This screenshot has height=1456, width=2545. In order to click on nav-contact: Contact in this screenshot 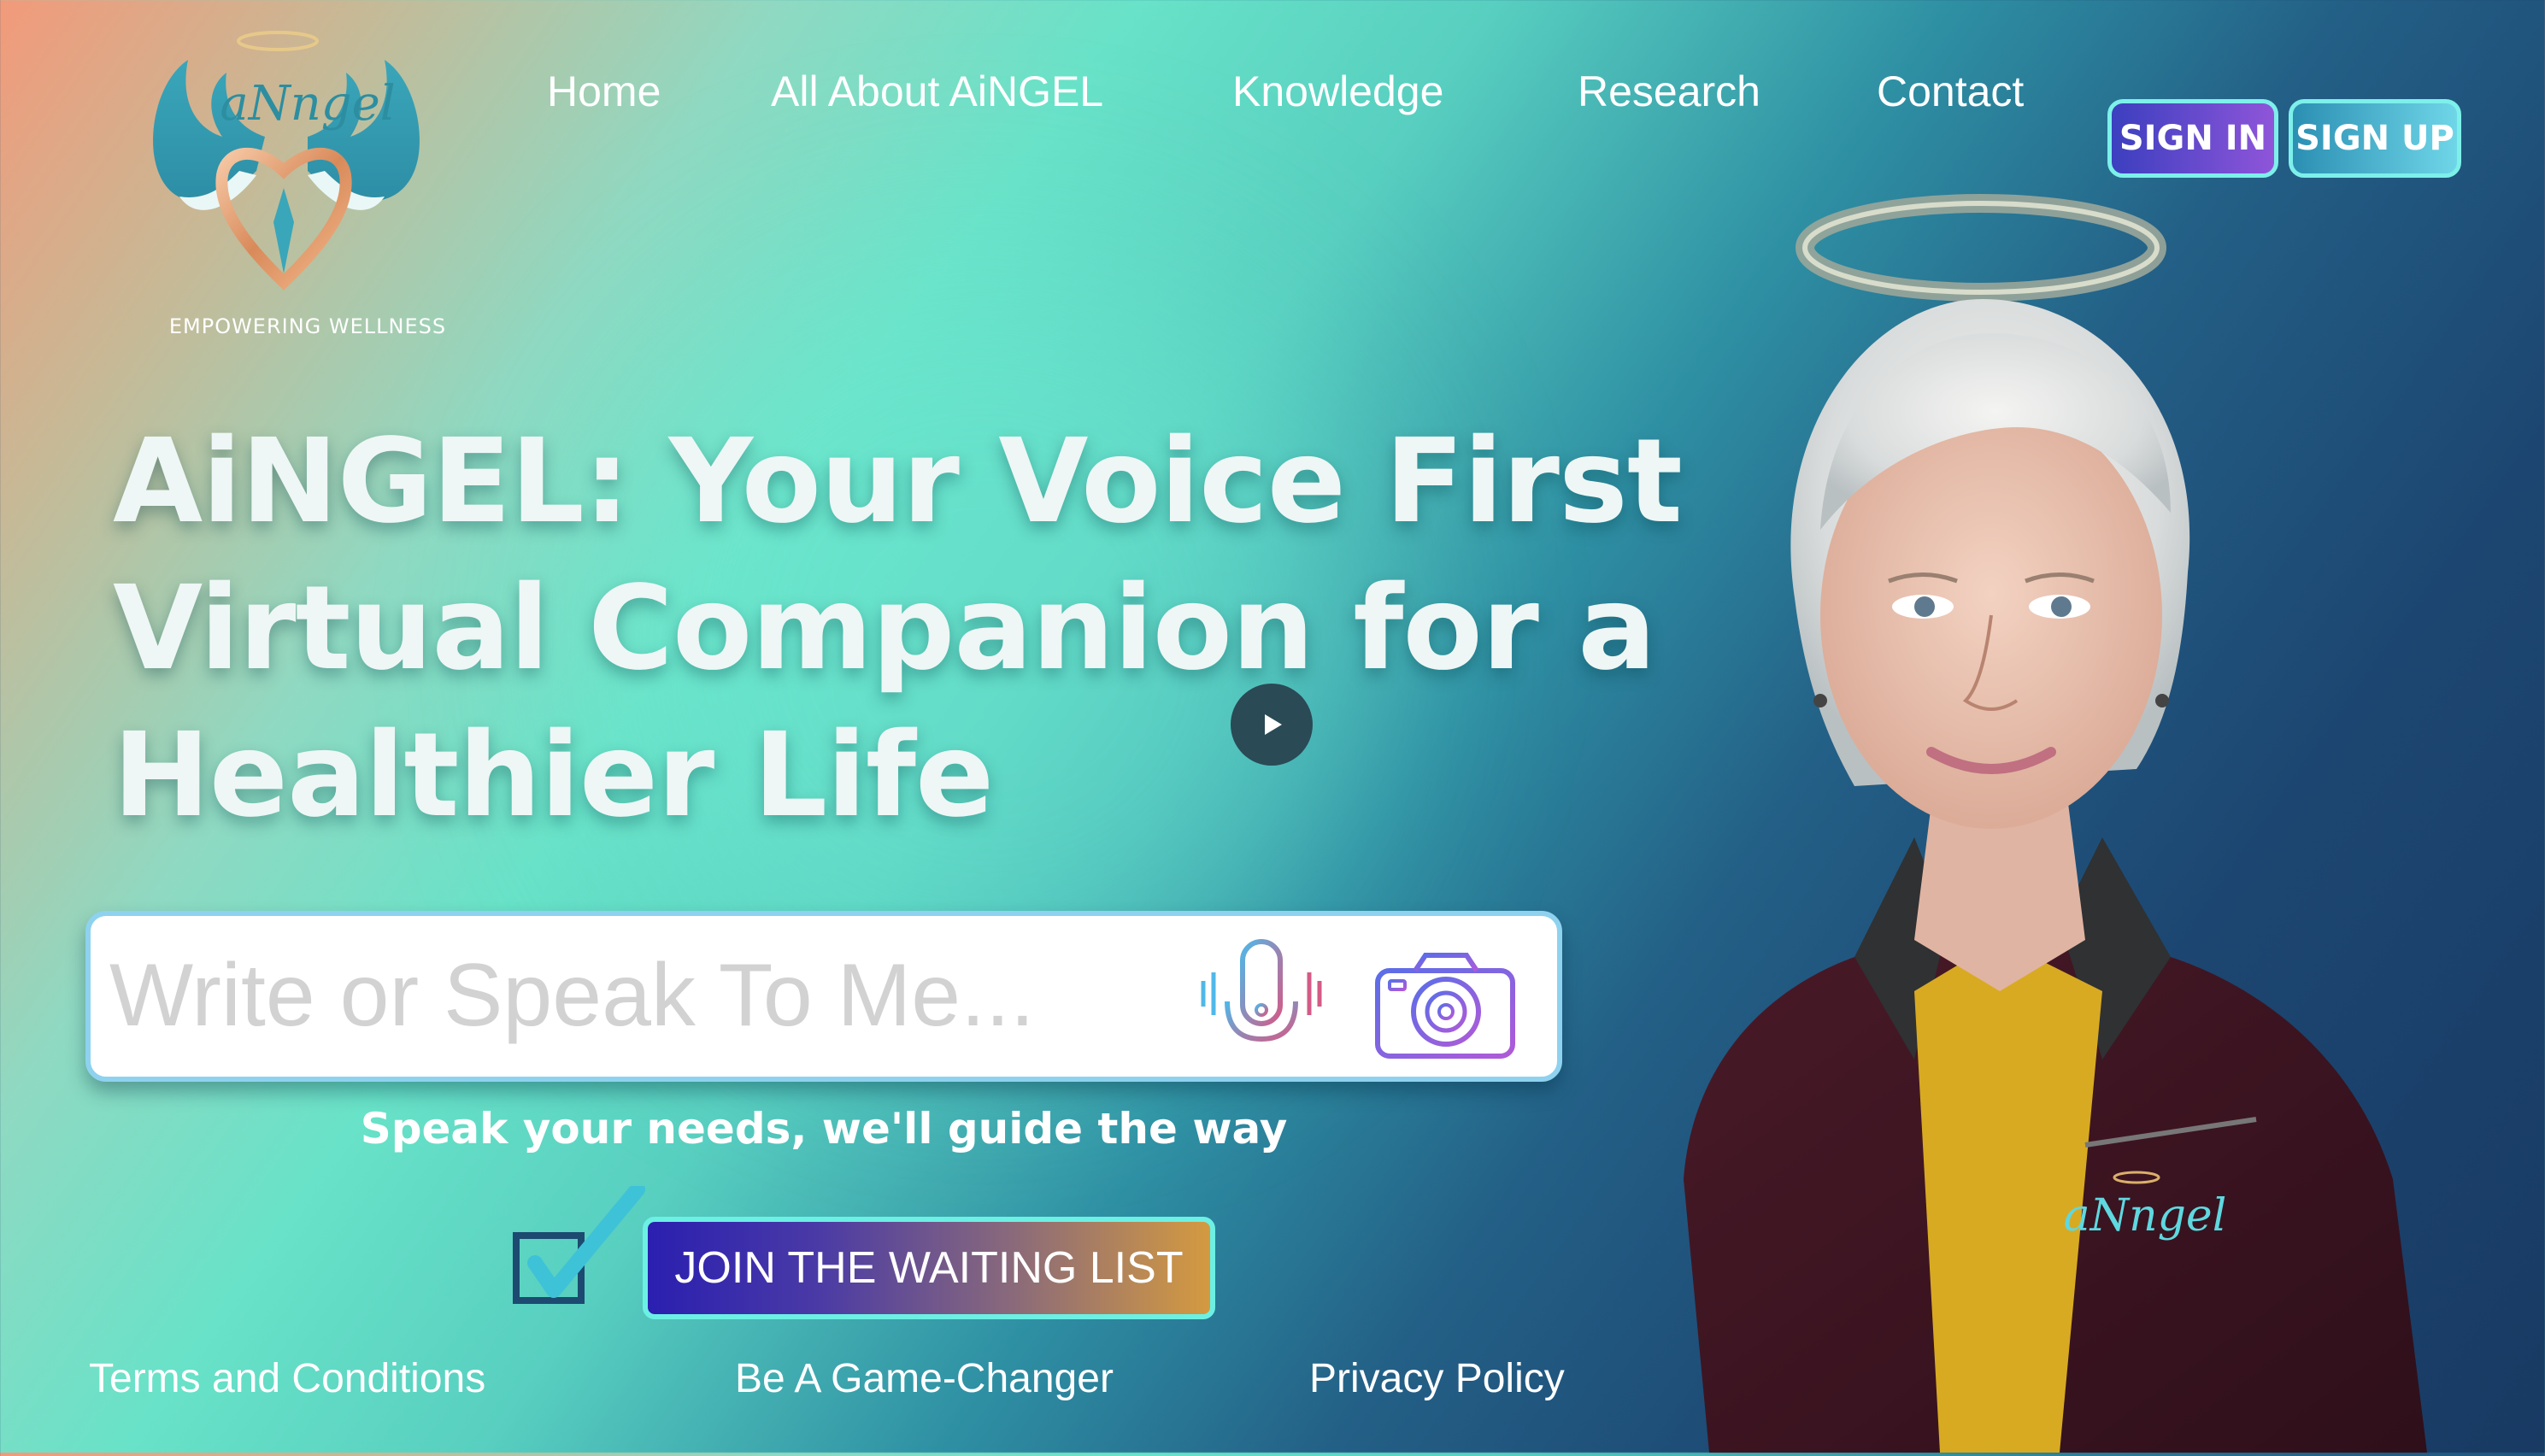, I will do `click(1951, 92)`.